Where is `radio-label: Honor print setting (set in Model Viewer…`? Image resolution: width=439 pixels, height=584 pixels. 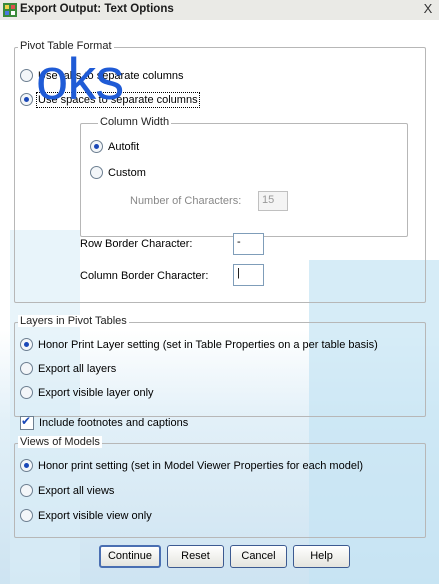
radio-label: Honor print setting (set in Model Viewer… is located at coordinates (201, 465).